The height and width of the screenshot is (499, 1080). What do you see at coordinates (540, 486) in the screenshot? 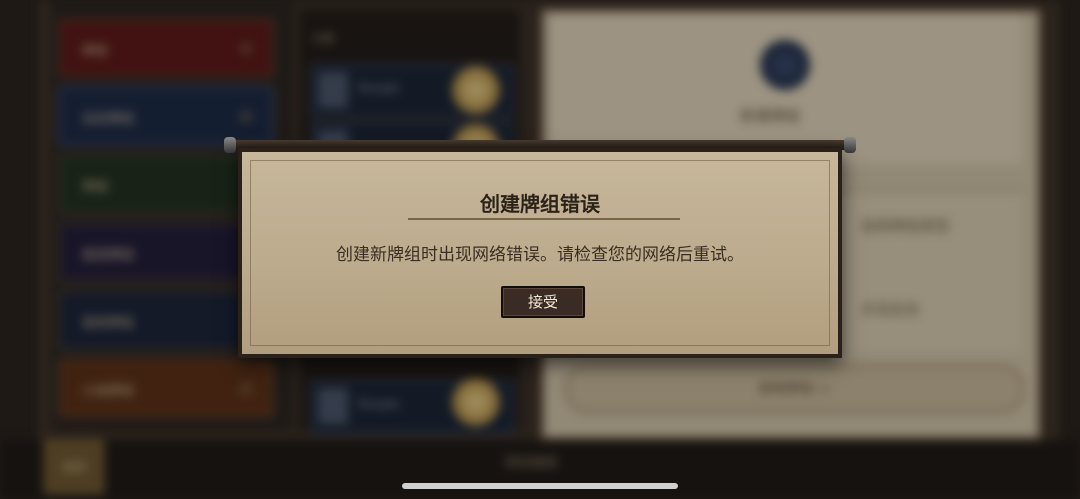
I see `home-indicator` at bounding box center [540, 486].